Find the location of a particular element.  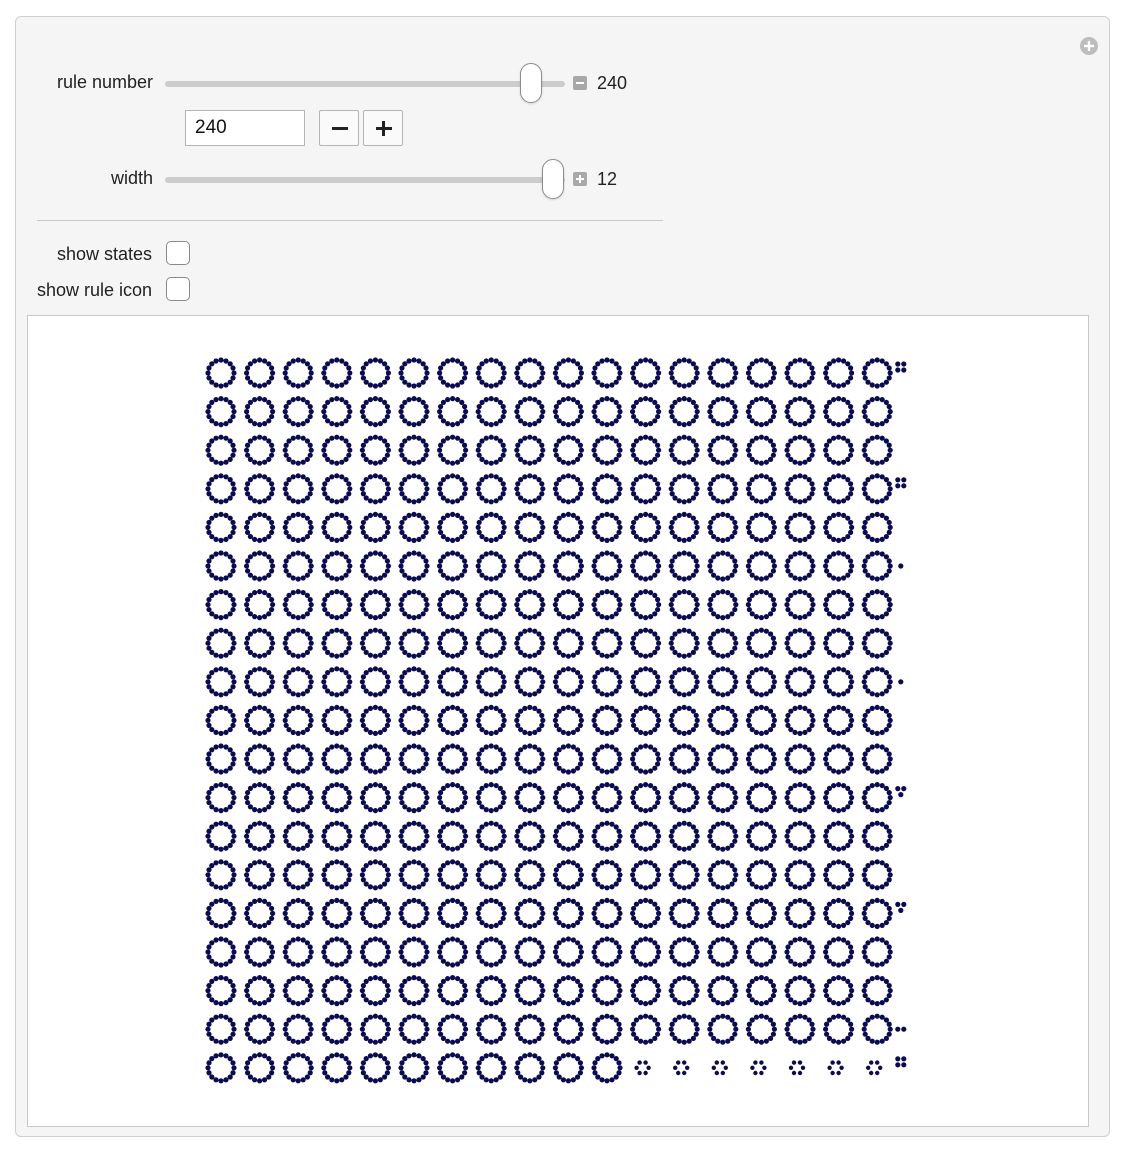

rule-number-minus-icon is located at coordinates (580, 83).